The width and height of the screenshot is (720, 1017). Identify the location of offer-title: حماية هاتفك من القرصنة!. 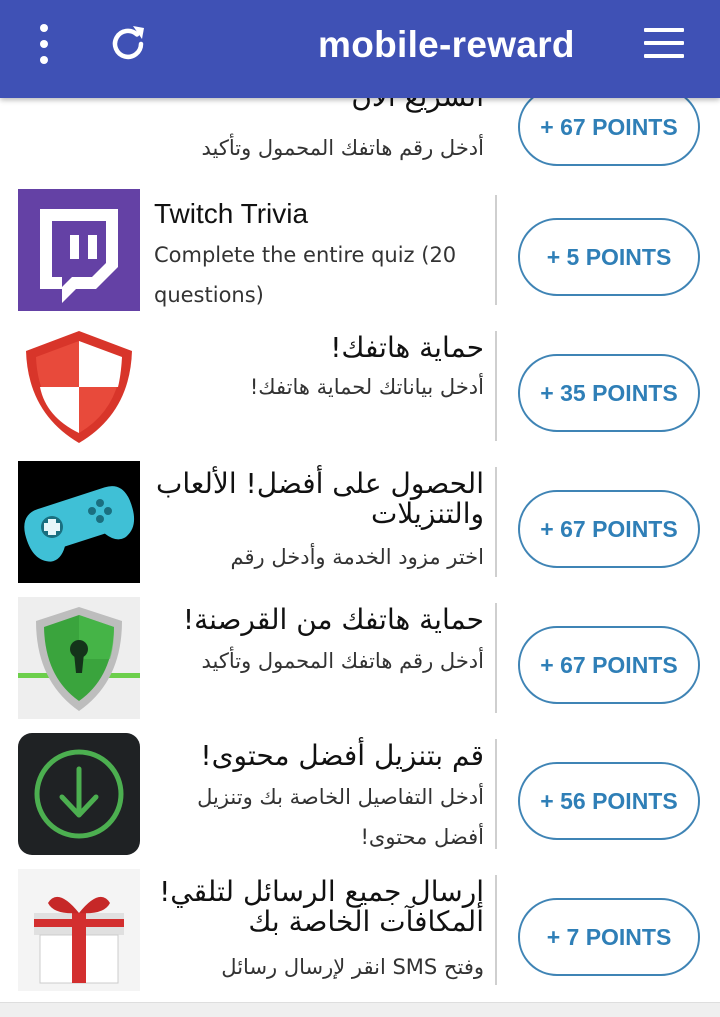
(333, 619).